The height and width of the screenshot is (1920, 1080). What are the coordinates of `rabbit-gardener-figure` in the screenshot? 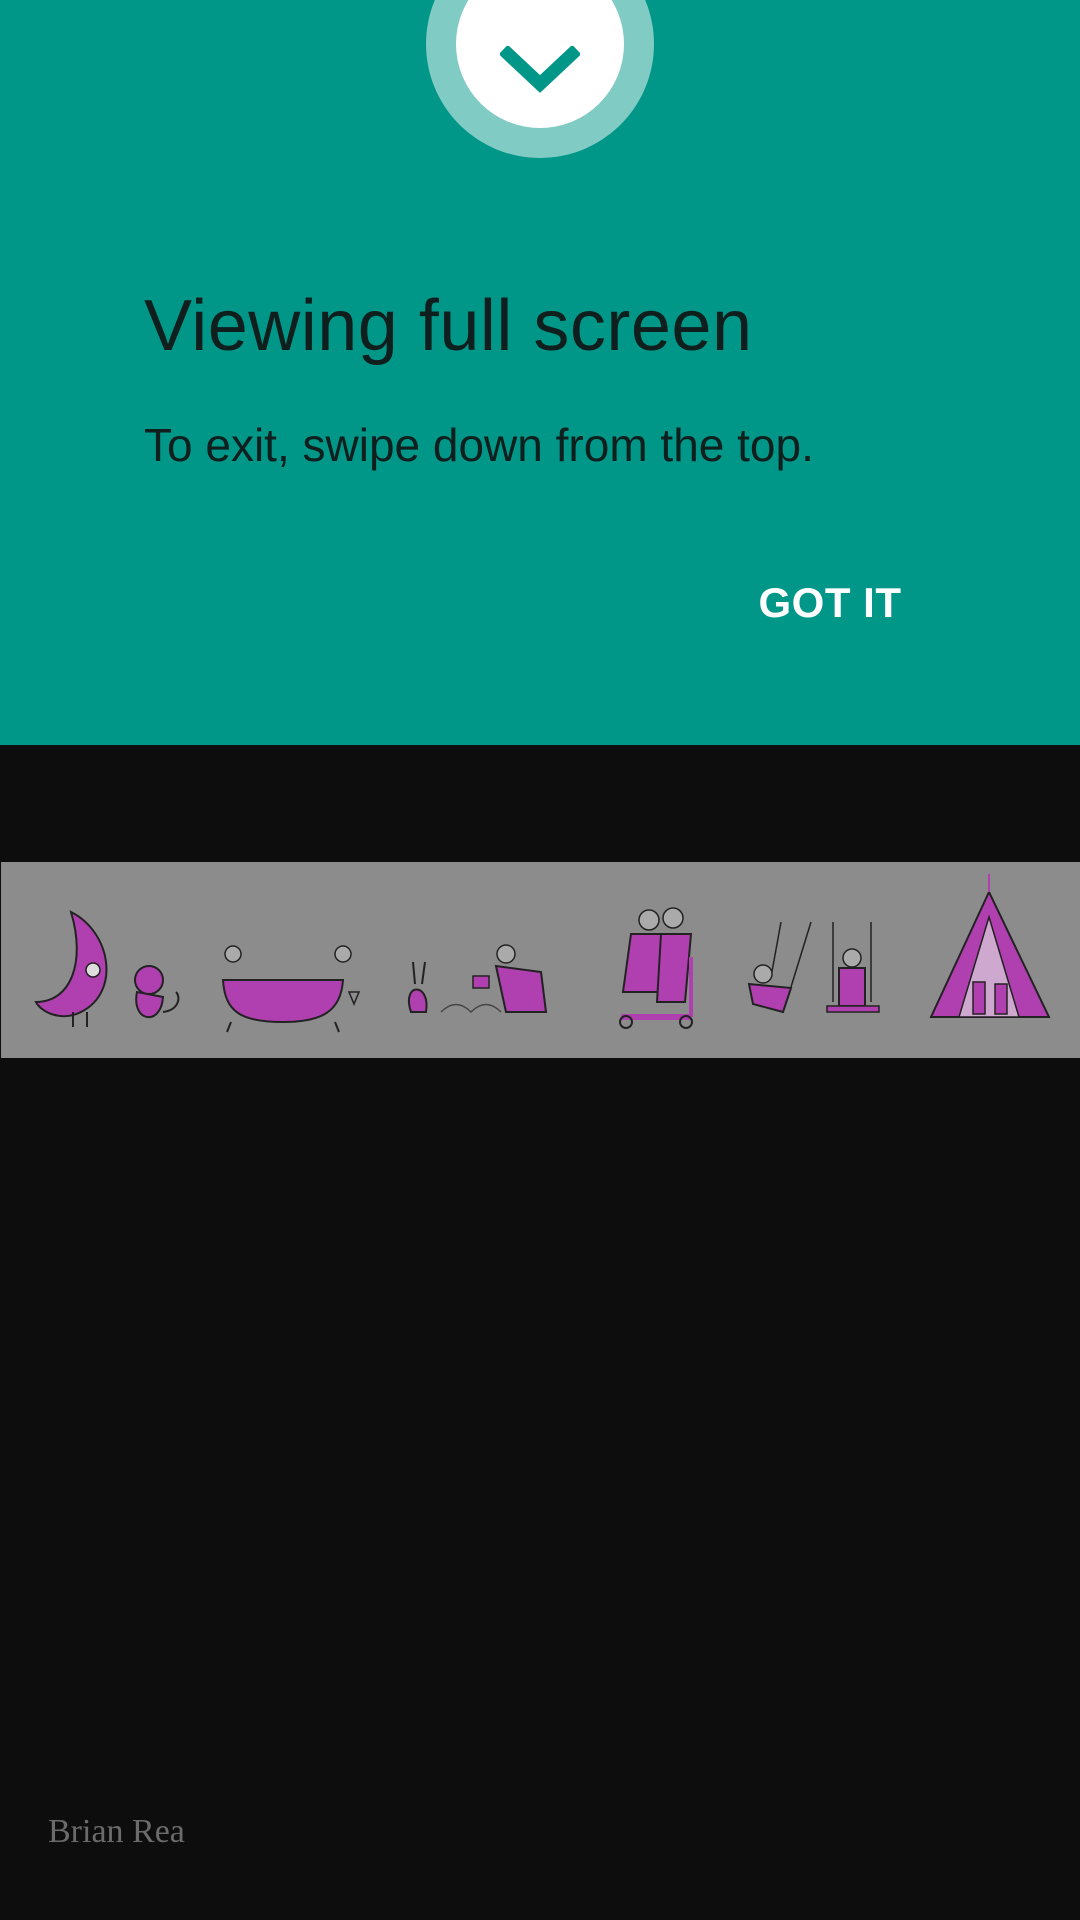 It's located at (478, 979).